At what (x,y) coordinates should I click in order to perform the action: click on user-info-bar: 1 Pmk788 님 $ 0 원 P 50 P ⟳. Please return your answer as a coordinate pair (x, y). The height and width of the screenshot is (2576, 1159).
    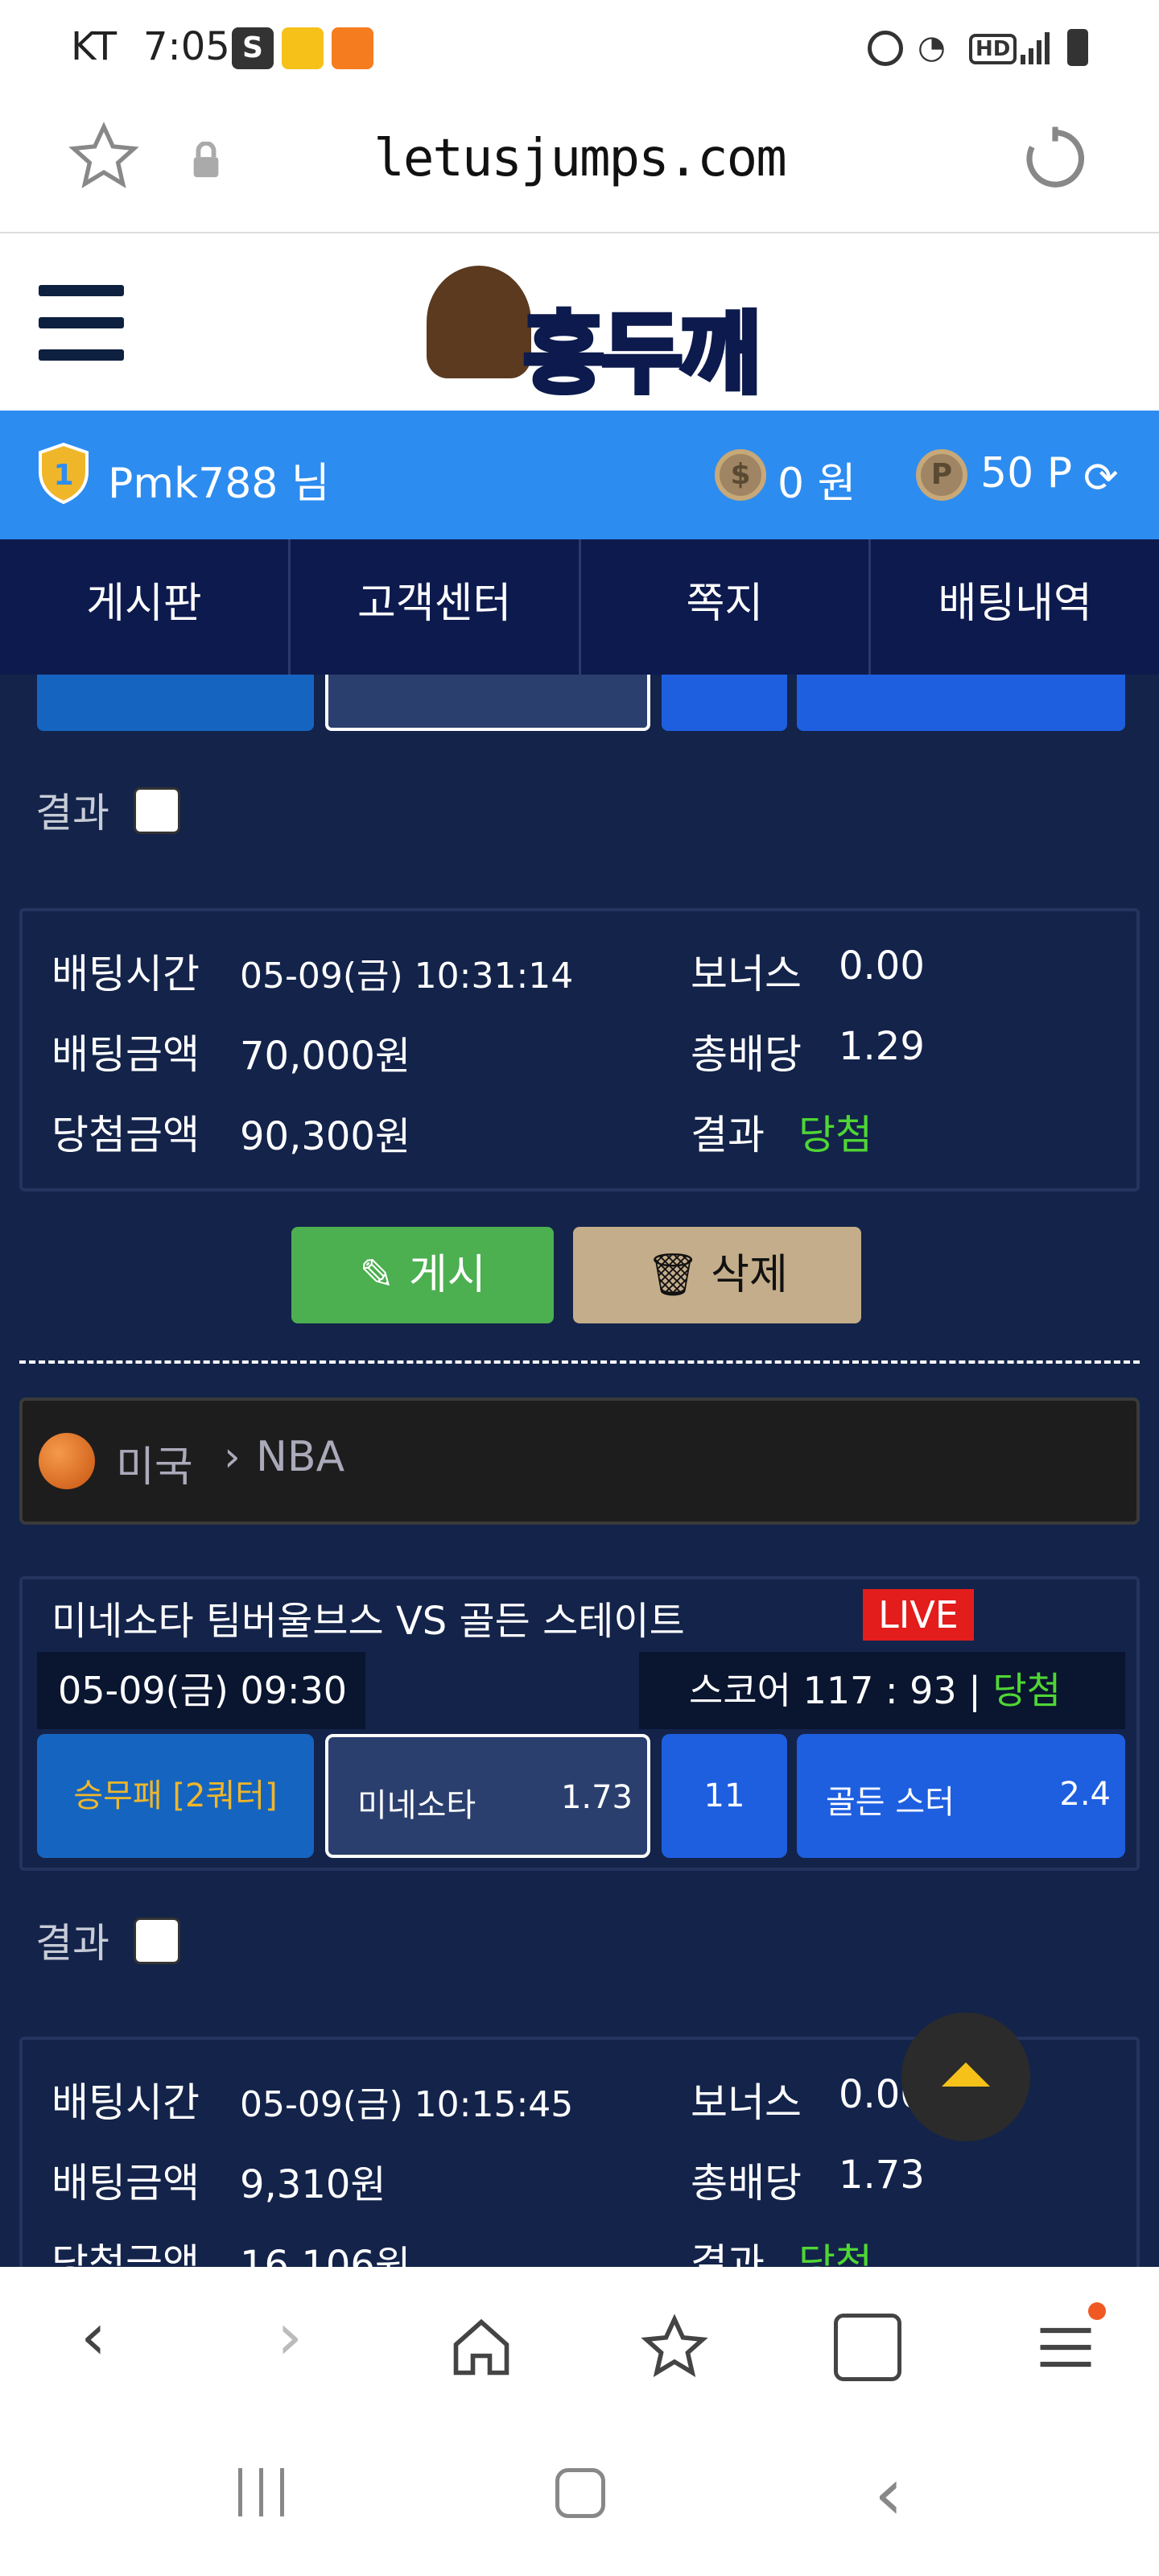
    Looking at the image, I should click on (579, 475).